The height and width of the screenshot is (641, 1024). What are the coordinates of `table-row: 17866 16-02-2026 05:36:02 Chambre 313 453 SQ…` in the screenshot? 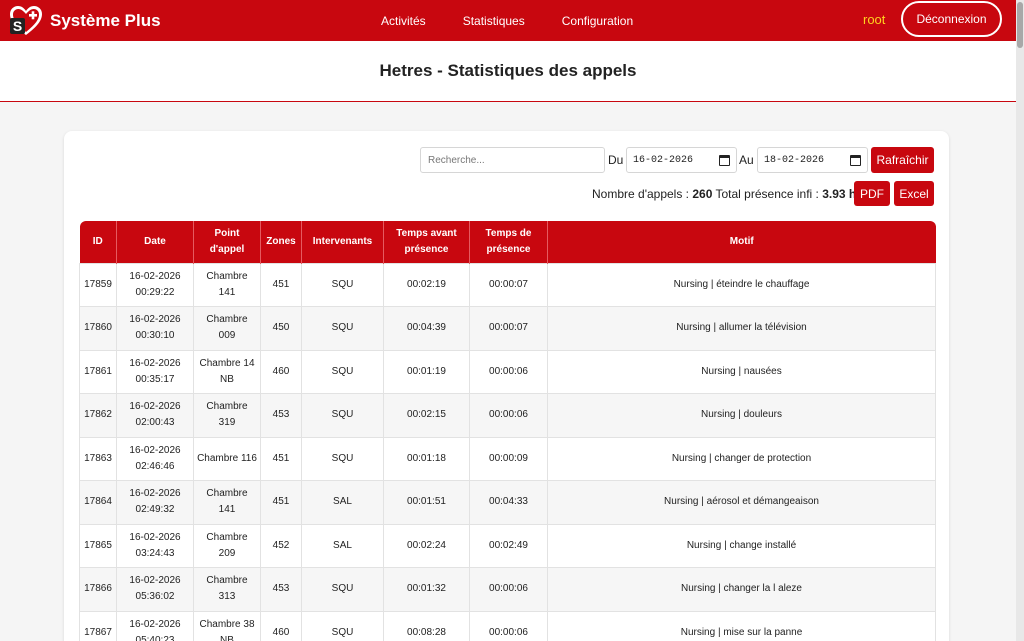 It's located at (507, 589).